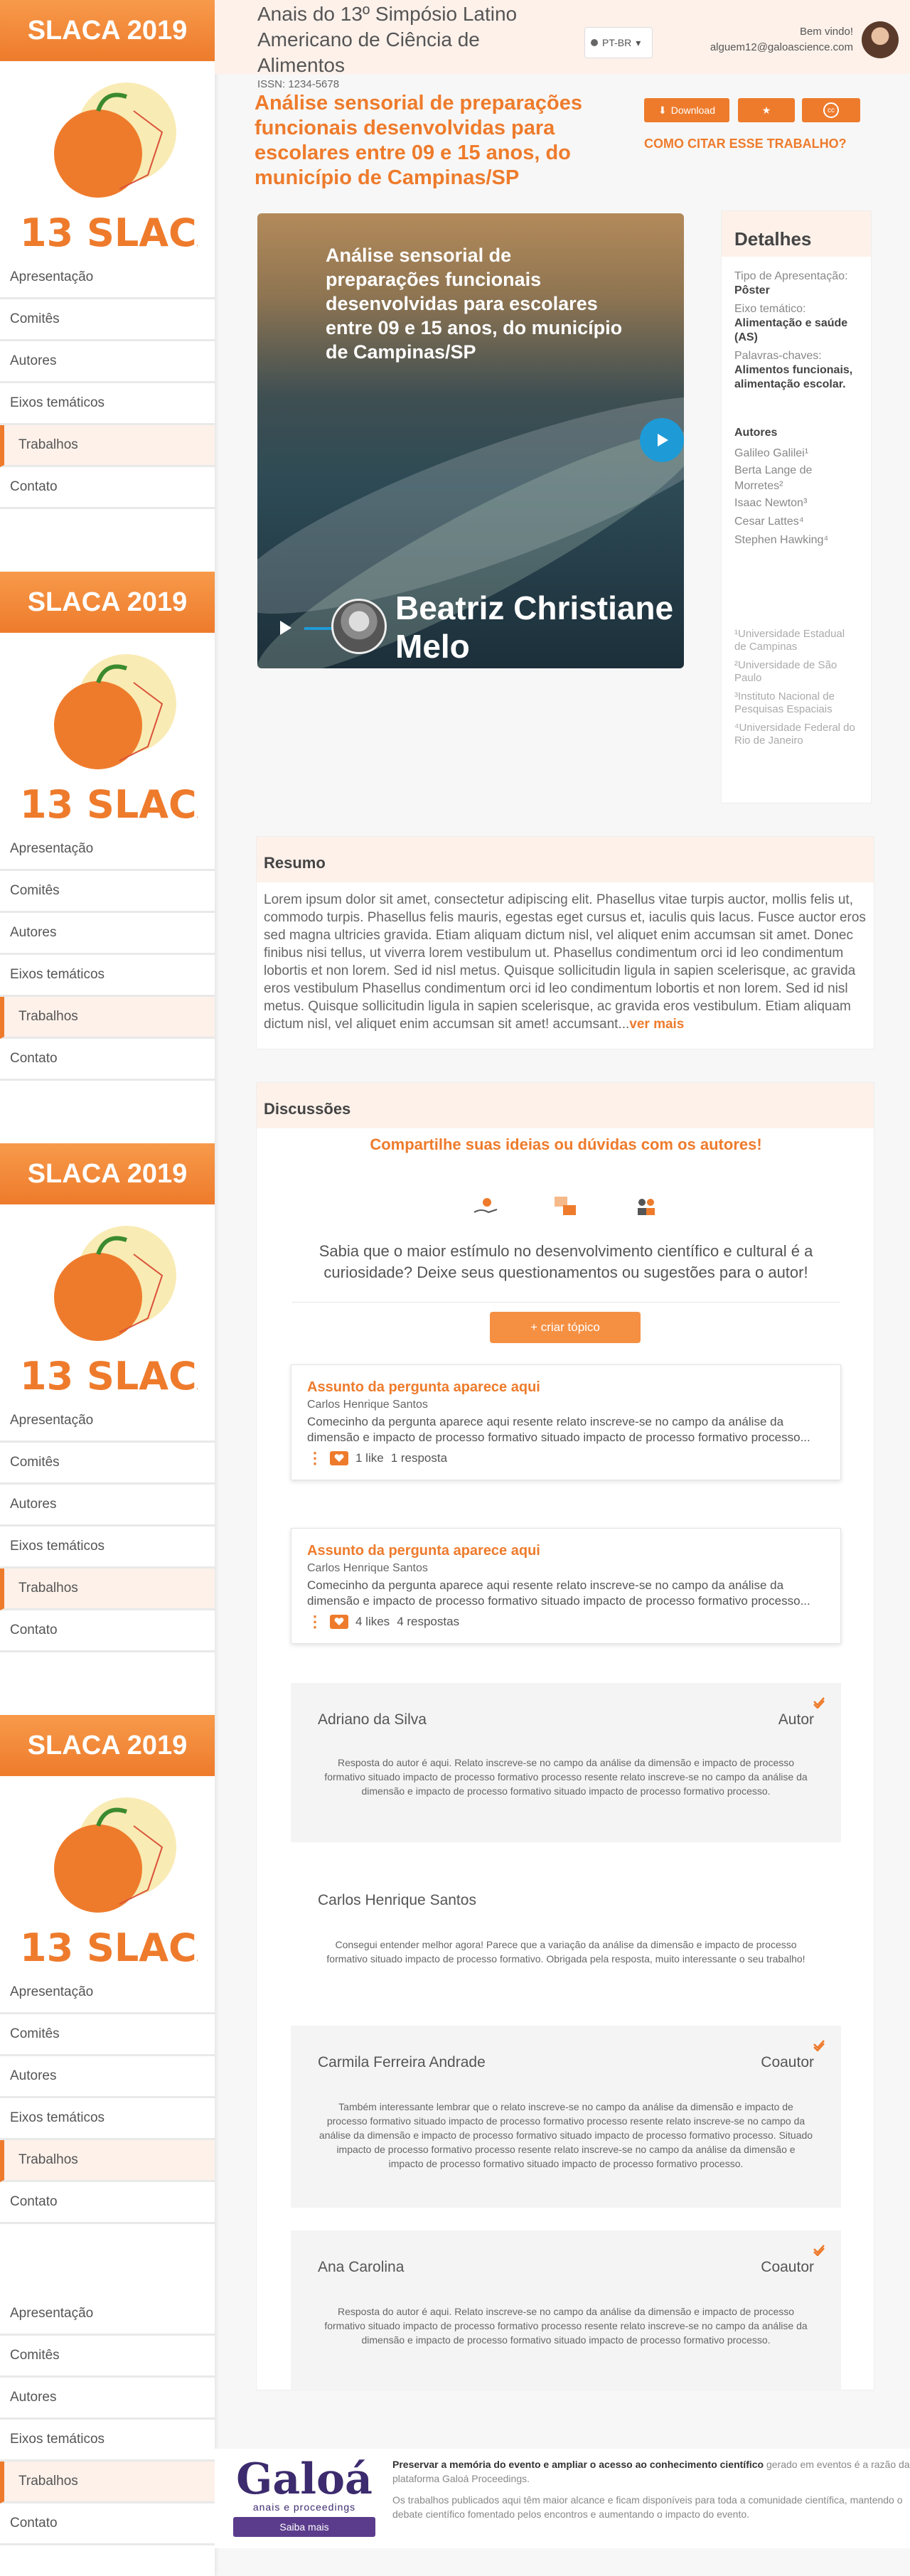 Image resolution: width=910 pixels, height=2576 pixels. Describe the element at coordinates (778, 356) in the screenshot. I see `keywords-label: Palavras-chaves:` at that location.